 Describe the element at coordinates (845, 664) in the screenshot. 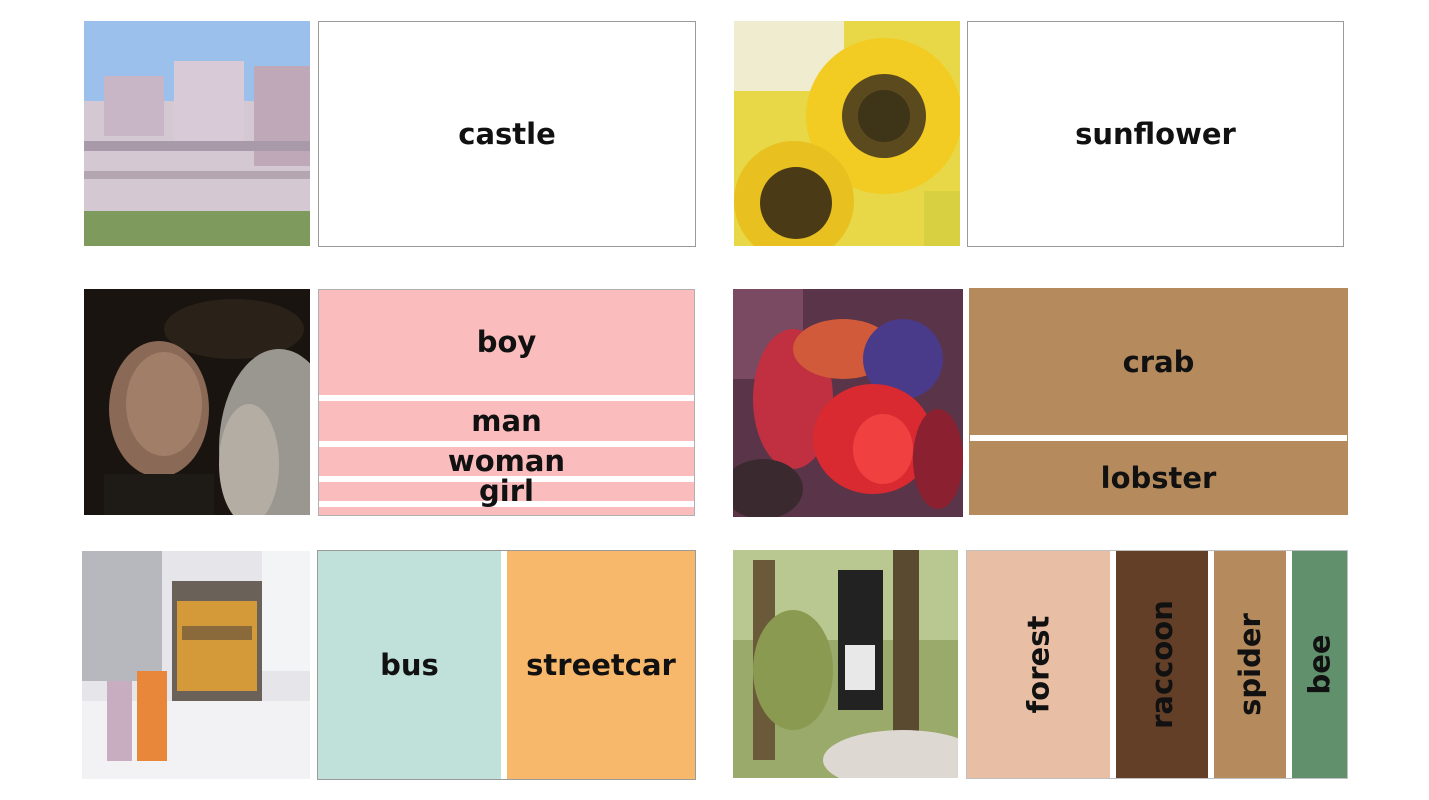

I see `forest-photo` at that location.